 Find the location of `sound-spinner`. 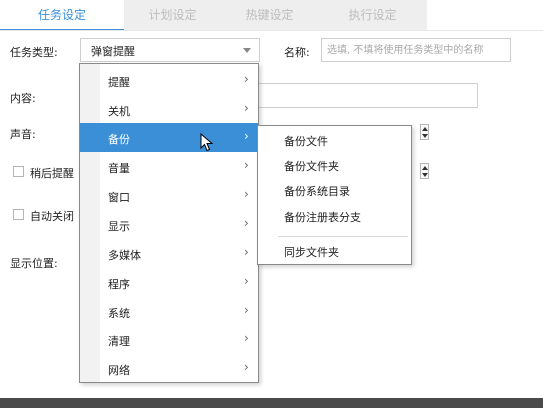

sound-spinner is located at coordinates (424, 132).